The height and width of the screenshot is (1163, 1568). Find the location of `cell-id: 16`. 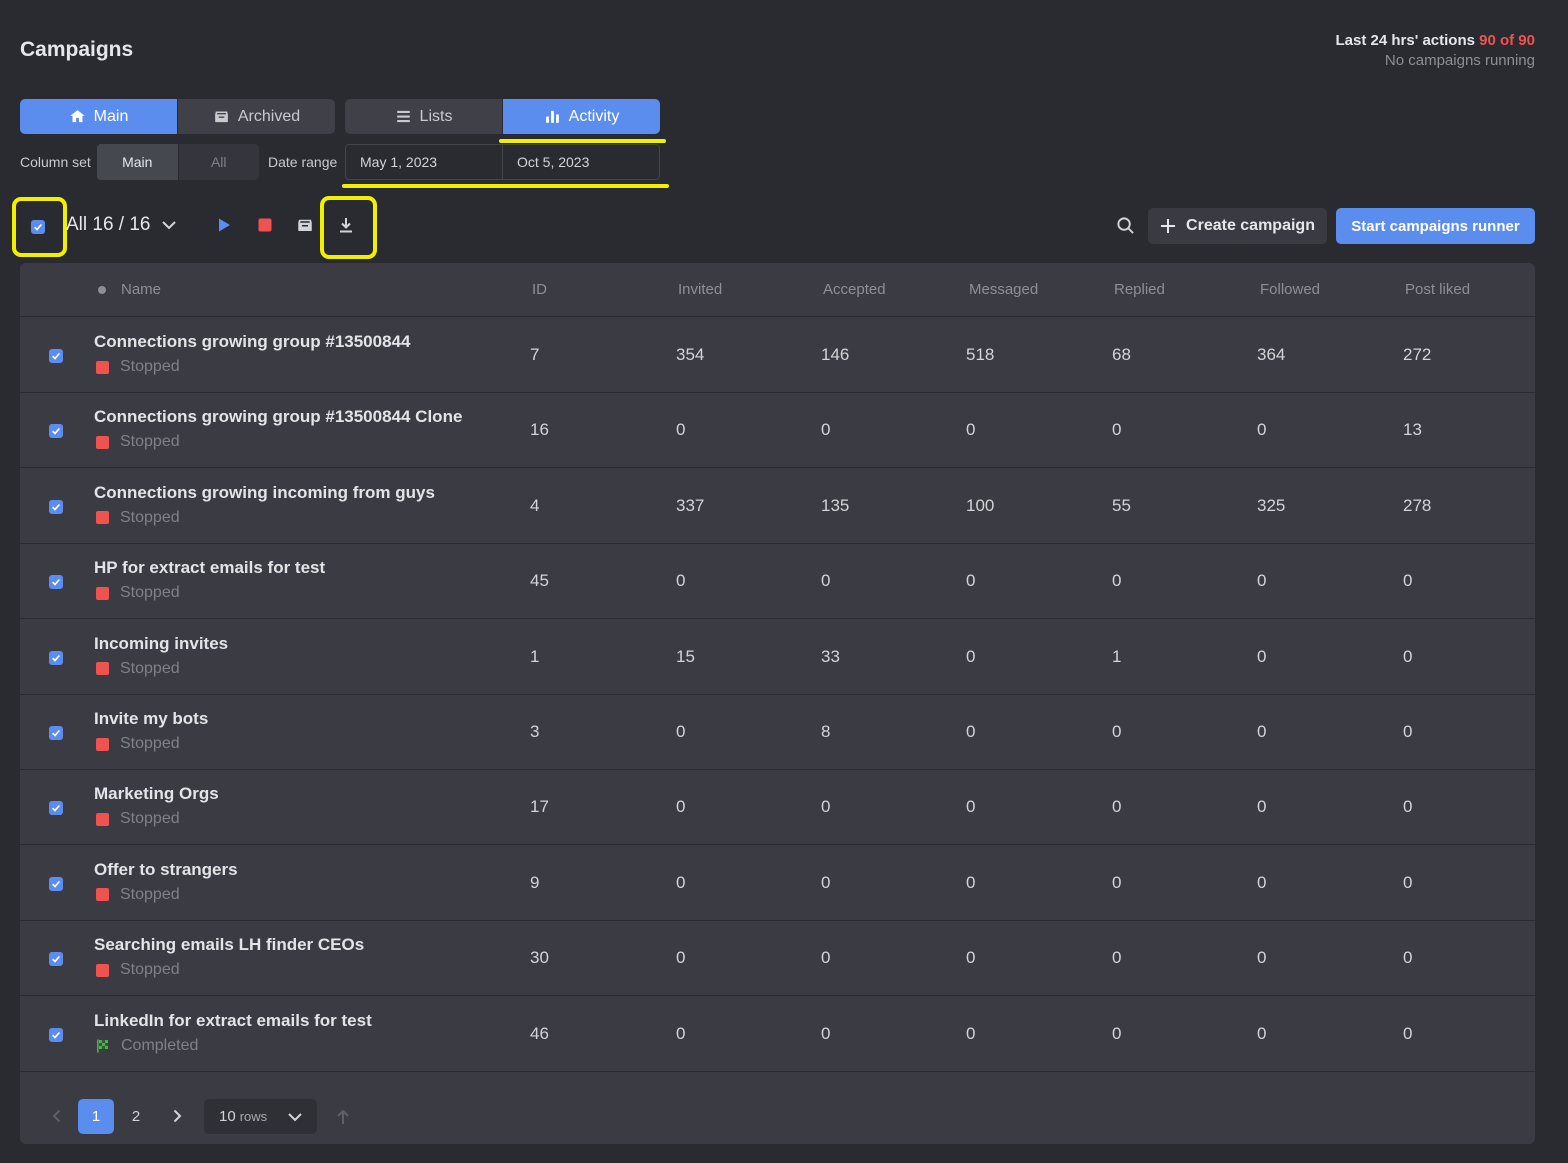

cell-id: 16 is located at coordinates (539, 430).